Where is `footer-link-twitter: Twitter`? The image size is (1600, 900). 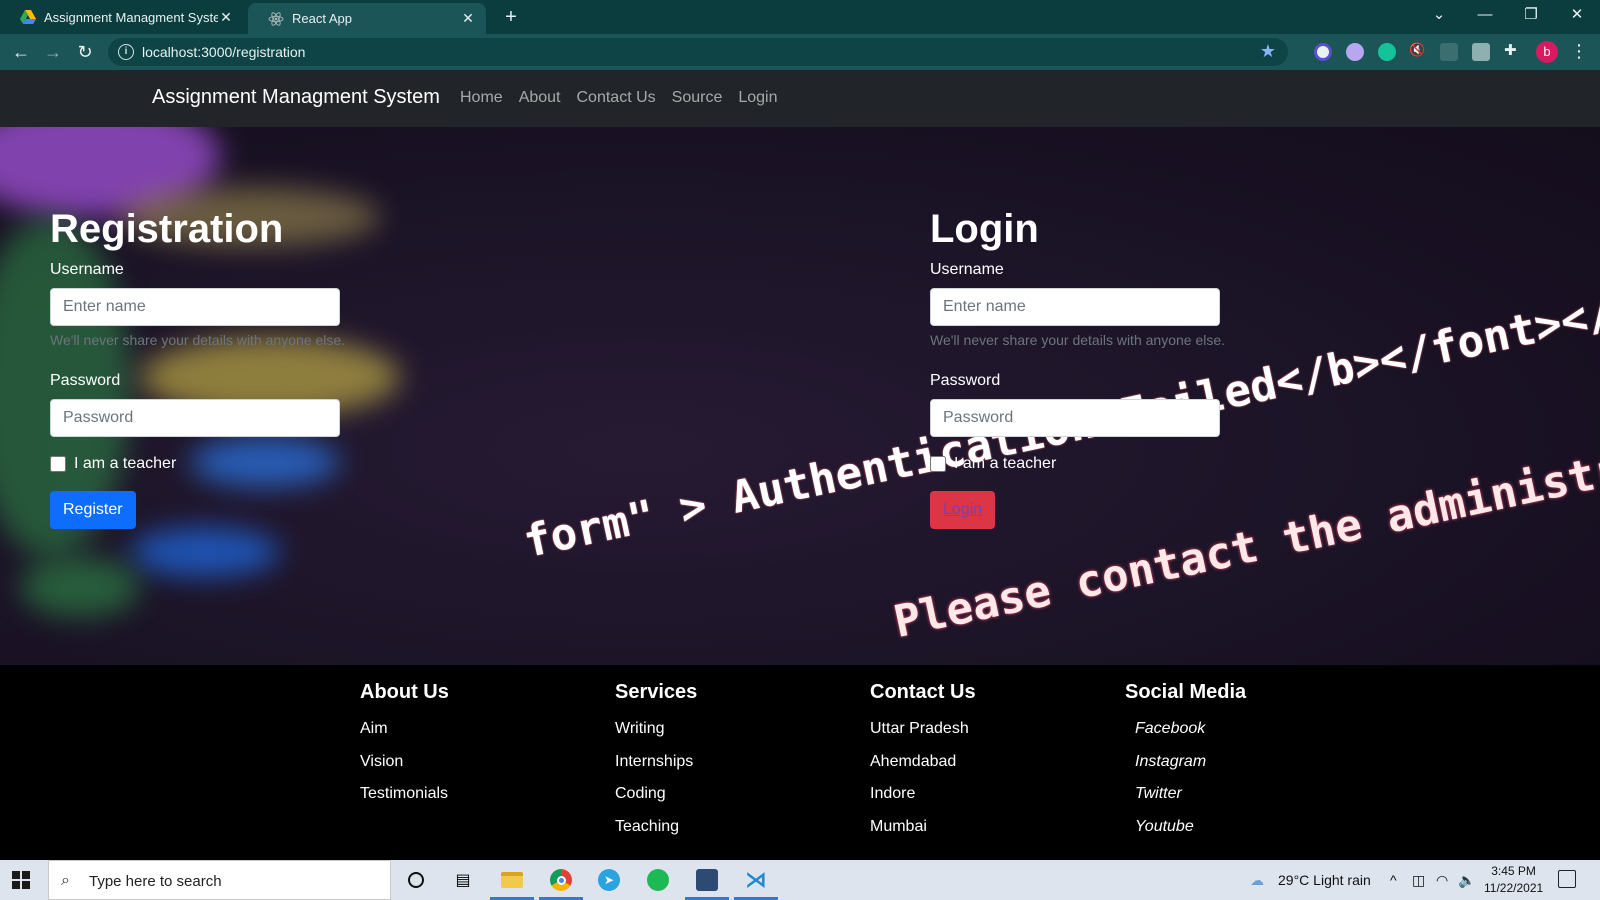 footer-link-twitter: Twitter is located at coordinates (1245, 801).